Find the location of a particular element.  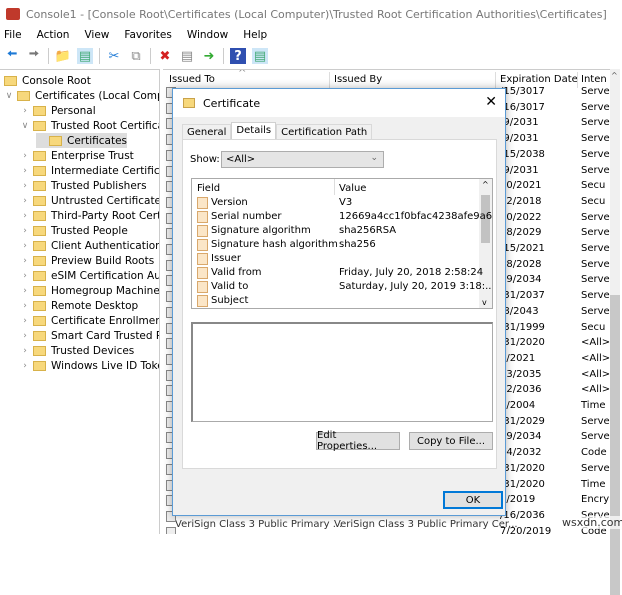

tree-item: › Preview Build Roots is located at coordinates (87, 260).